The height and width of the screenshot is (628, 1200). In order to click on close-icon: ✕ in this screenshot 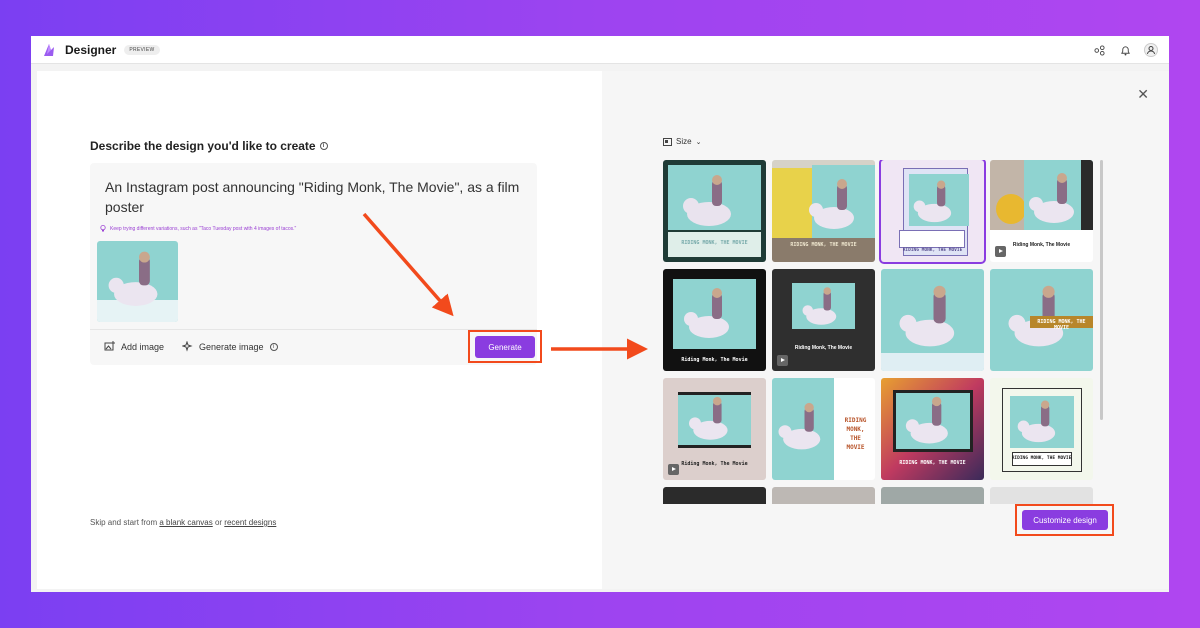, I will do `click(1143, 94)`.